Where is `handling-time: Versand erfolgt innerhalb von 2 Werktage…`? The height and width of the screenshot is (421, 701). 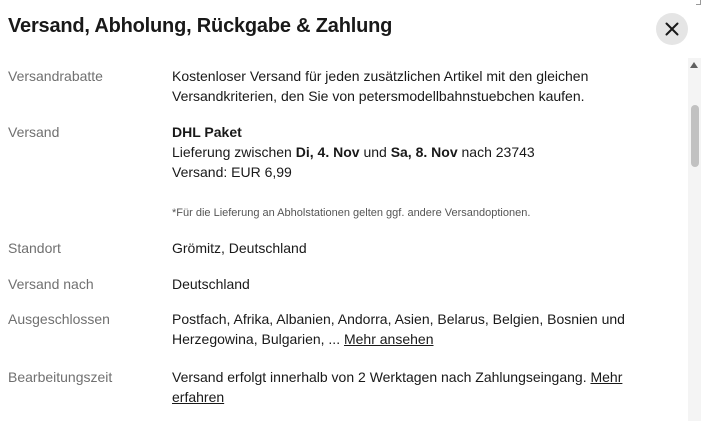
handling-time: Versand erfolgt innerhalb von 2 Werktage… is located at coordinates (379, 377).